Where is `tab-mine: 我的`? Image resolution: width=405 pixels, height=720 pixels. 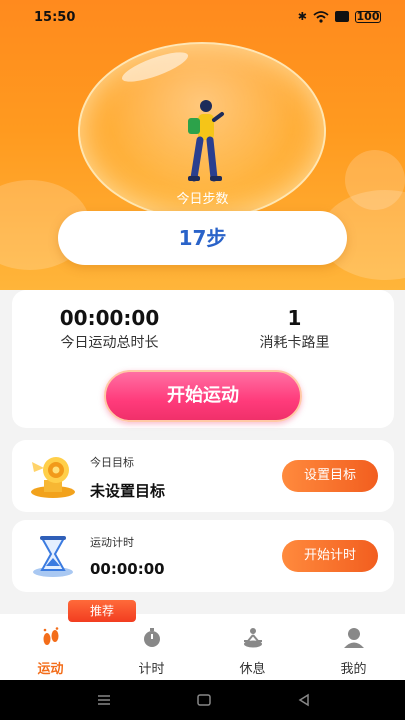 tab-mine: 我的 is located at coordinates (353, 647).